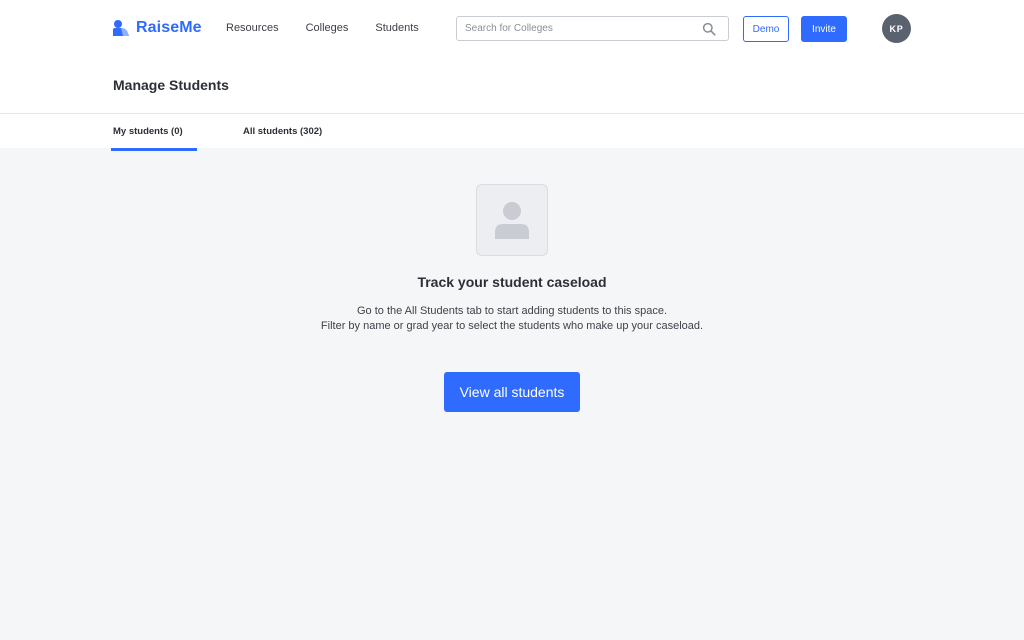 This screenshot has height=640, width=1024. I want to click on tab-all-students: All students (302), so click(282, 137).